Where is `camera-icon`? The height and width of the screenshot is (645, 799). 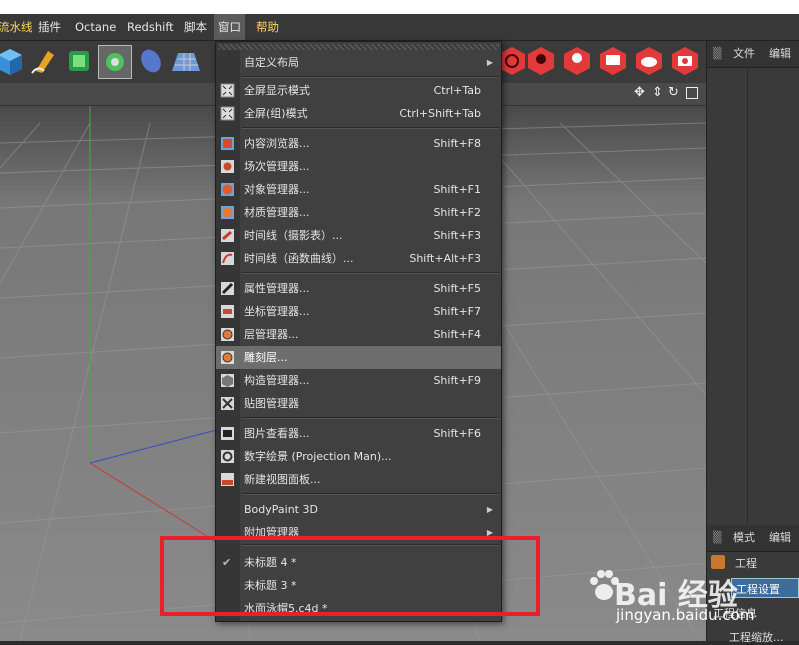
camera-icon is located at coordinates (685, 61).